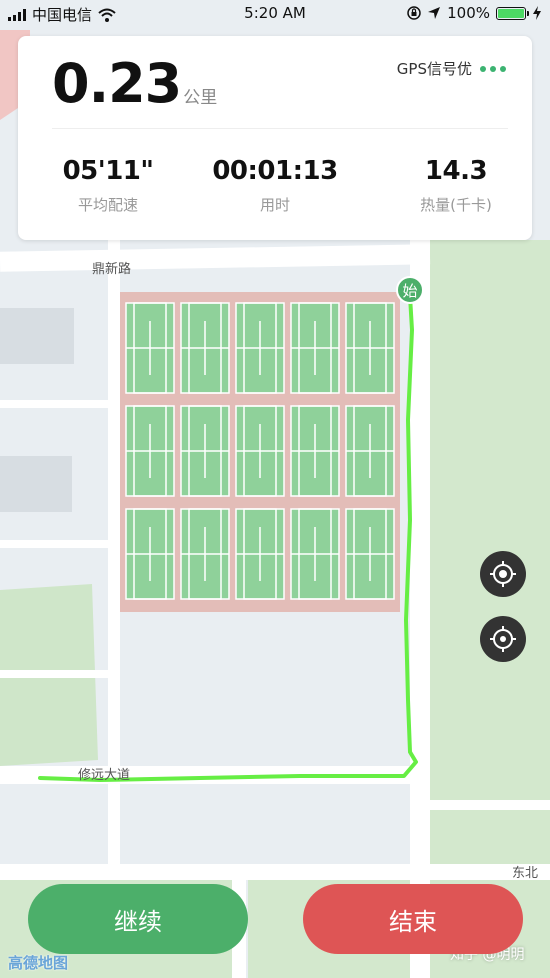 This screenshot has width=550, height=978. I want to click on status-right: 100%, so click(474, 13).